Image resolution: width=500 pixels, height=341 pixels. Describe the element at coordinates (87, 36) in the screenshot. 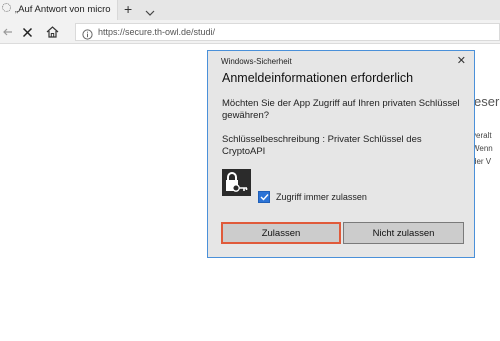

I see `site-info-icon` at that location.